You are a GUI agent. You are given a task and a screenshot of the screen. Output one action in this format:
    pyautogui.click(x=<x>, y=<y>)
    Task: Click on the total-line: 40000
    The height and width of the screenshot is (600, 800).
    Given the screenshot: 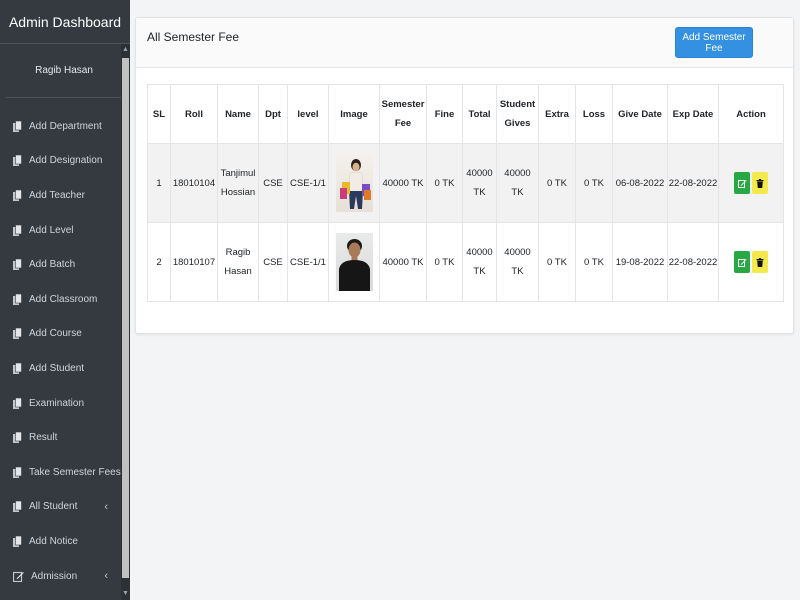 What is the action you would take?
    pyautogui.click(x=479, y=252)
    